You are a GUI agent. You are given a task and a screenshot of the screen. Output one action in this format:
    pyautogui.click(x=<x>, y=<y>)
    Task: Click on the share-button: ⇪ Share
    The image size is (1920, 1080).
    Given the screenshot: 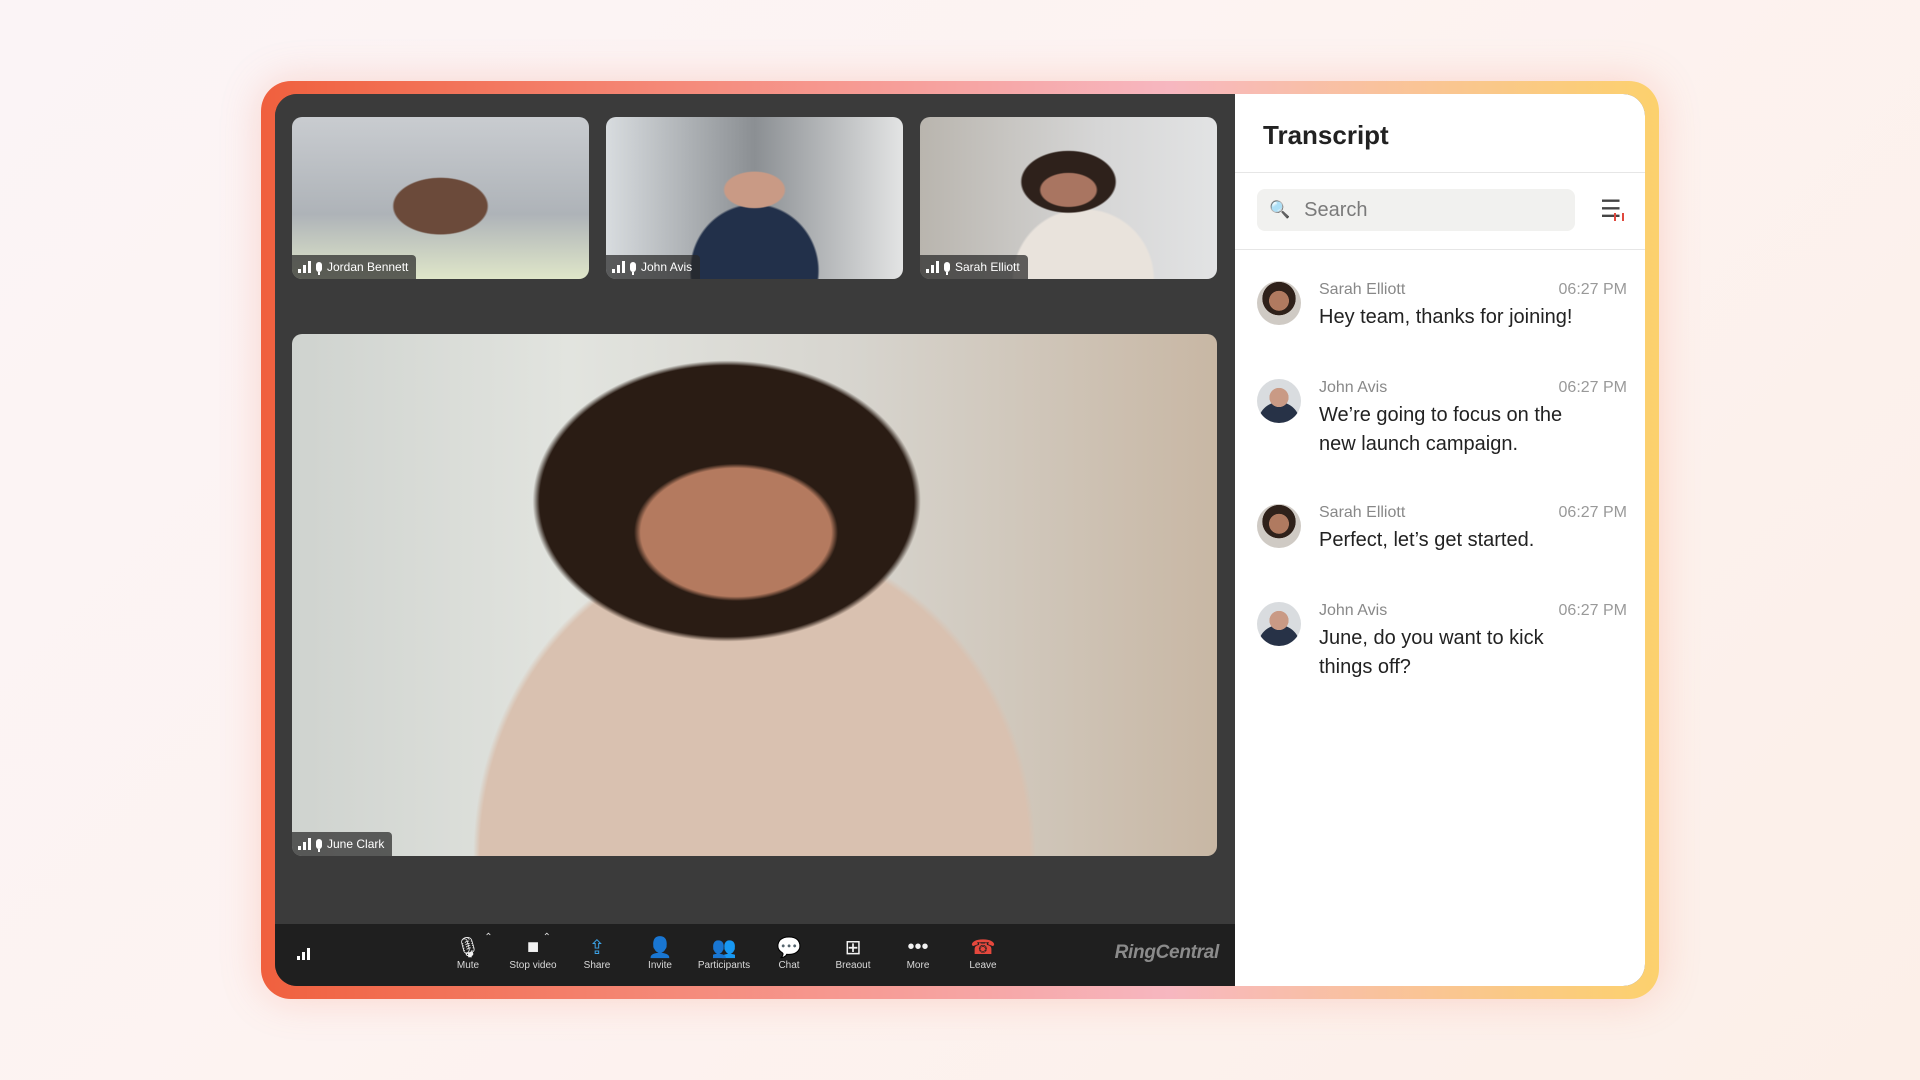 What is the action you would take?
    pyautogui.click(x=597, y=958)
    